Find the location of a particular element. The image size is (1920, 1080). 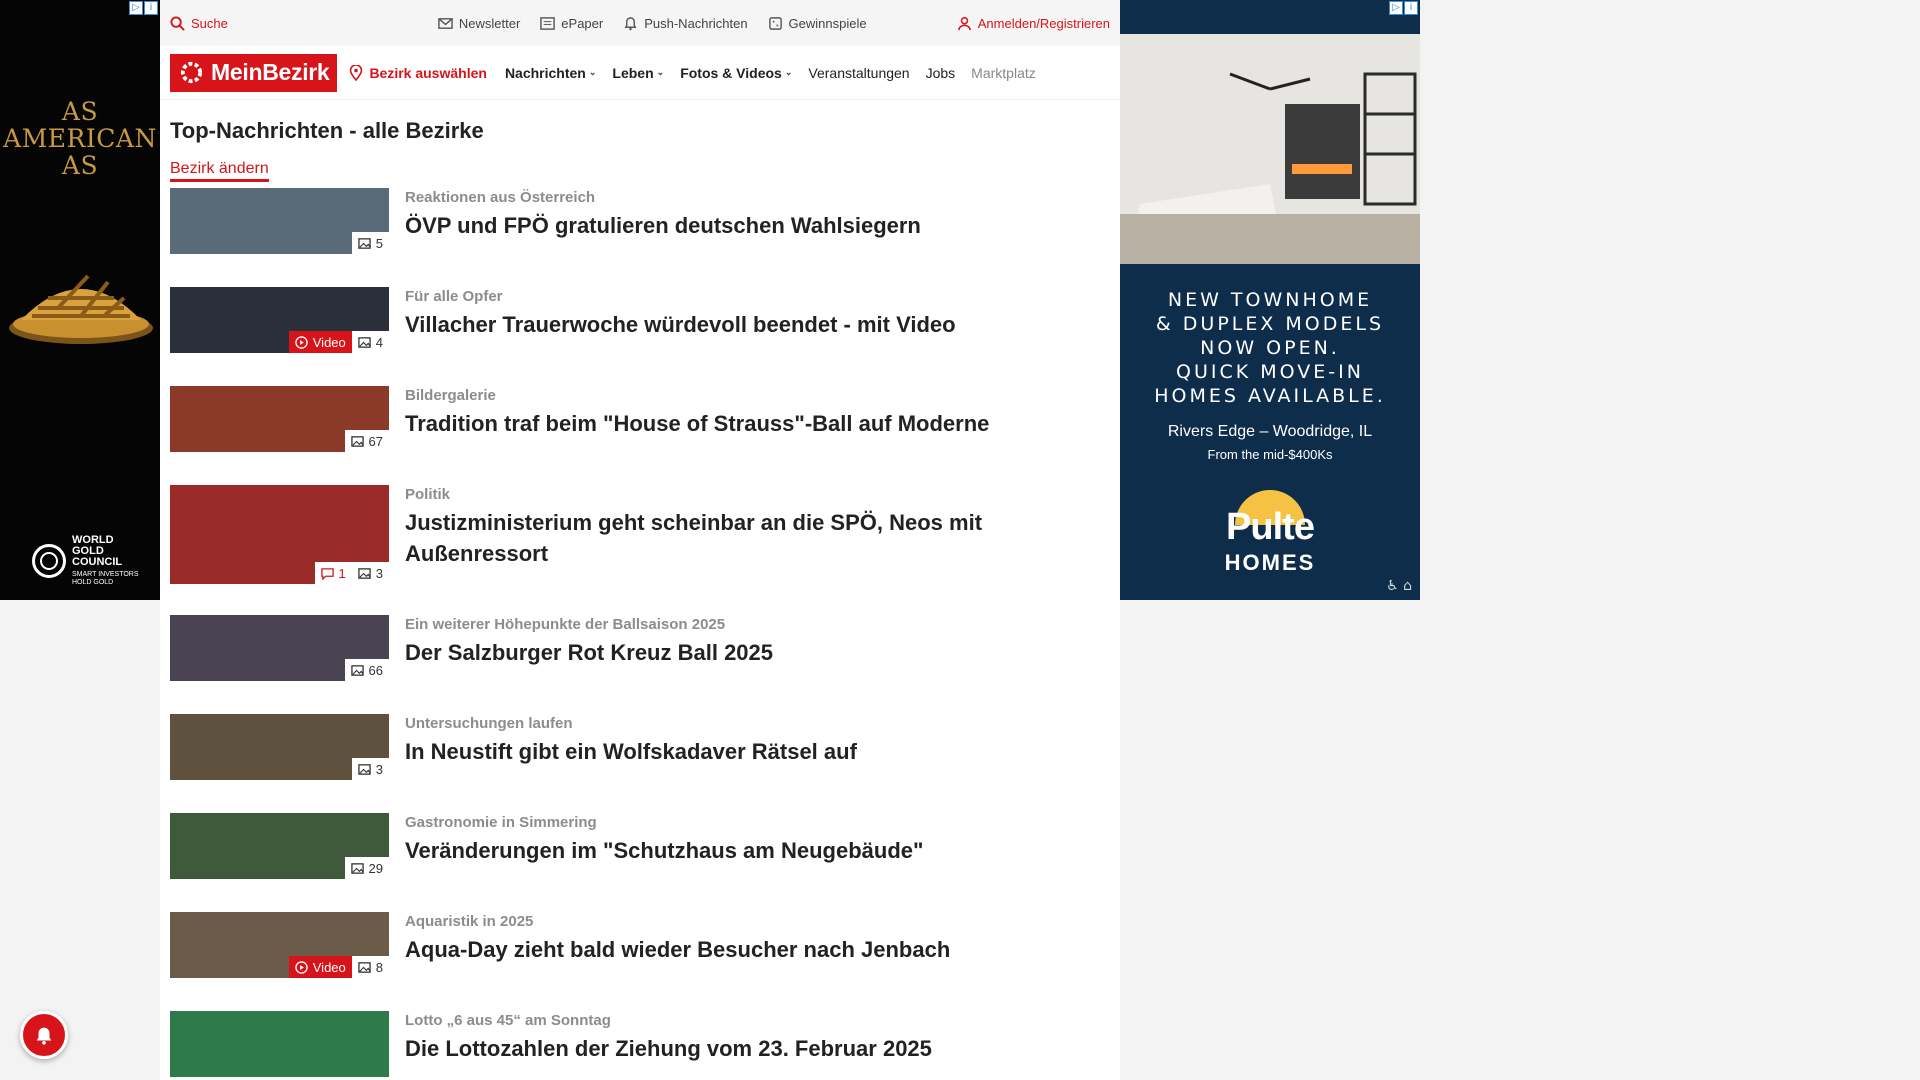

article-thumbnail: 5 is located at coordinates (279, 221).